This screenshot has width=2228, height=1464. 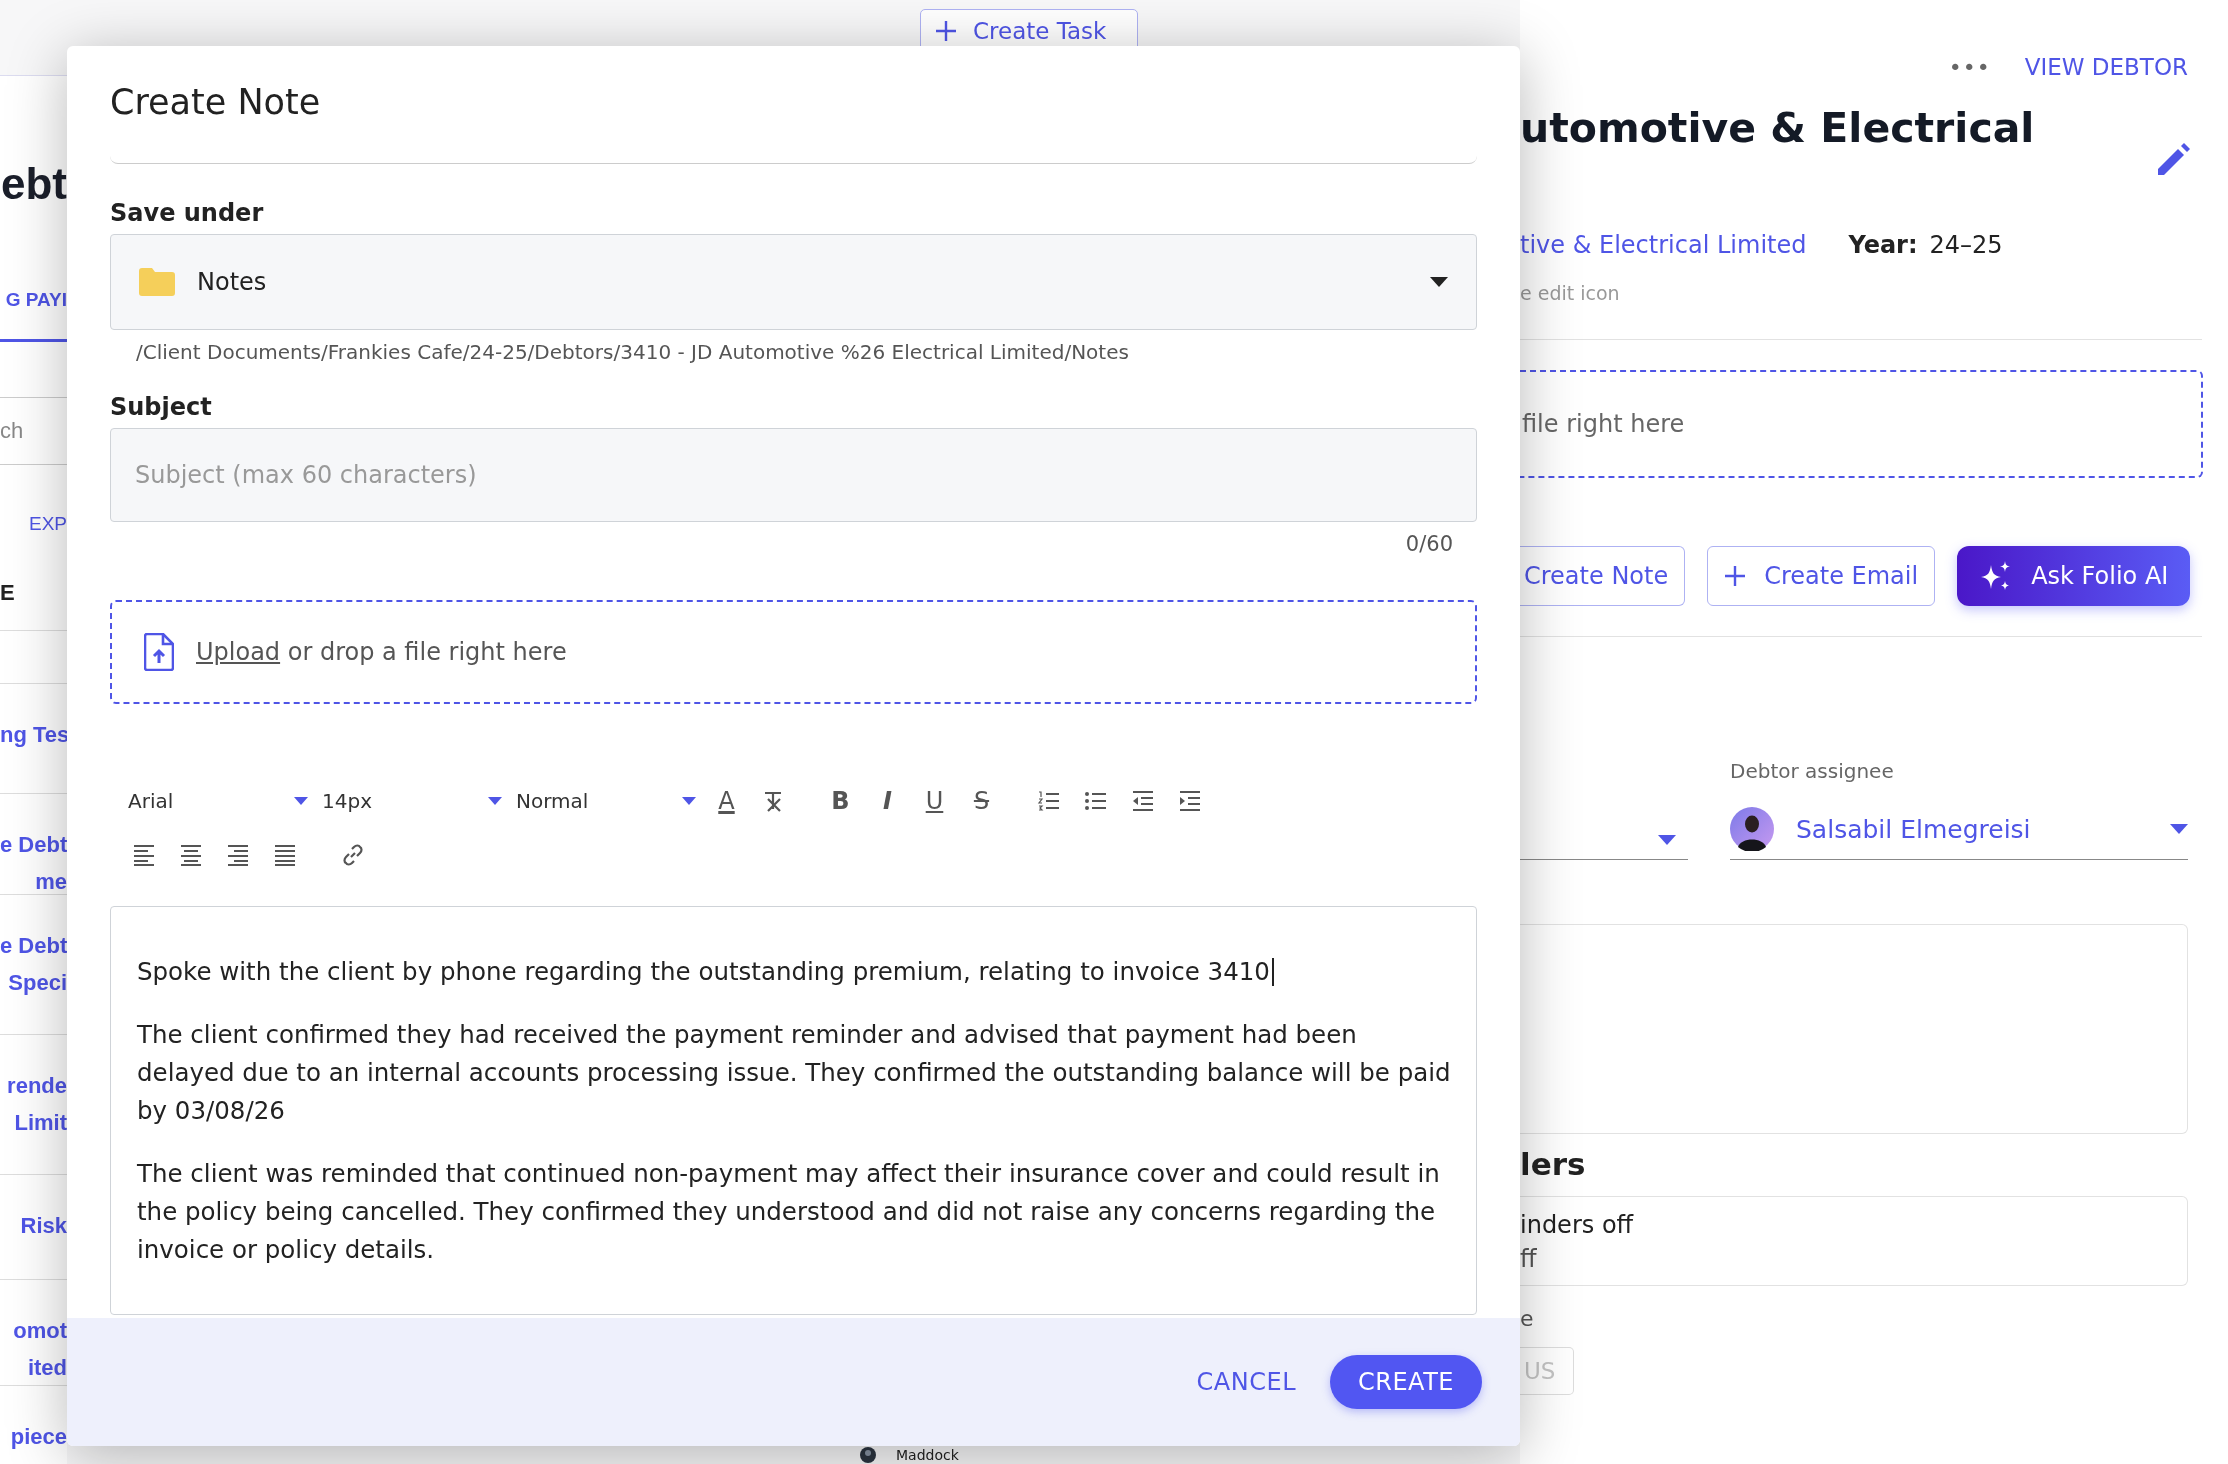 I want to click on paragraph: The client was reminded that continued non-payment may affect their insurance cover and could result in the policy being cancelled. They confirmed they understood and did not raise any concerns regarding the invoice or policy details., so click(x=789, y=1212).